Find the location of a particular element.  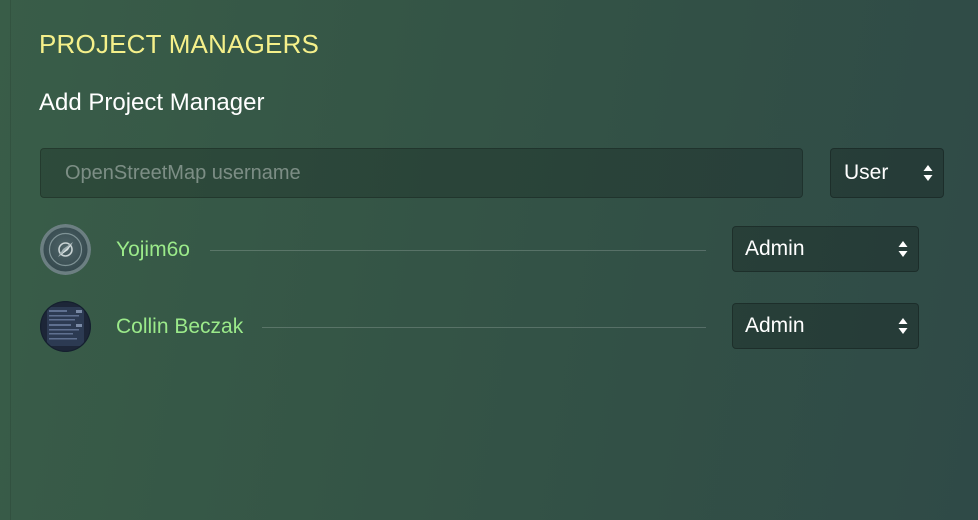

manager-row: Yojim6o Admin is located at coordinates (480, 250).